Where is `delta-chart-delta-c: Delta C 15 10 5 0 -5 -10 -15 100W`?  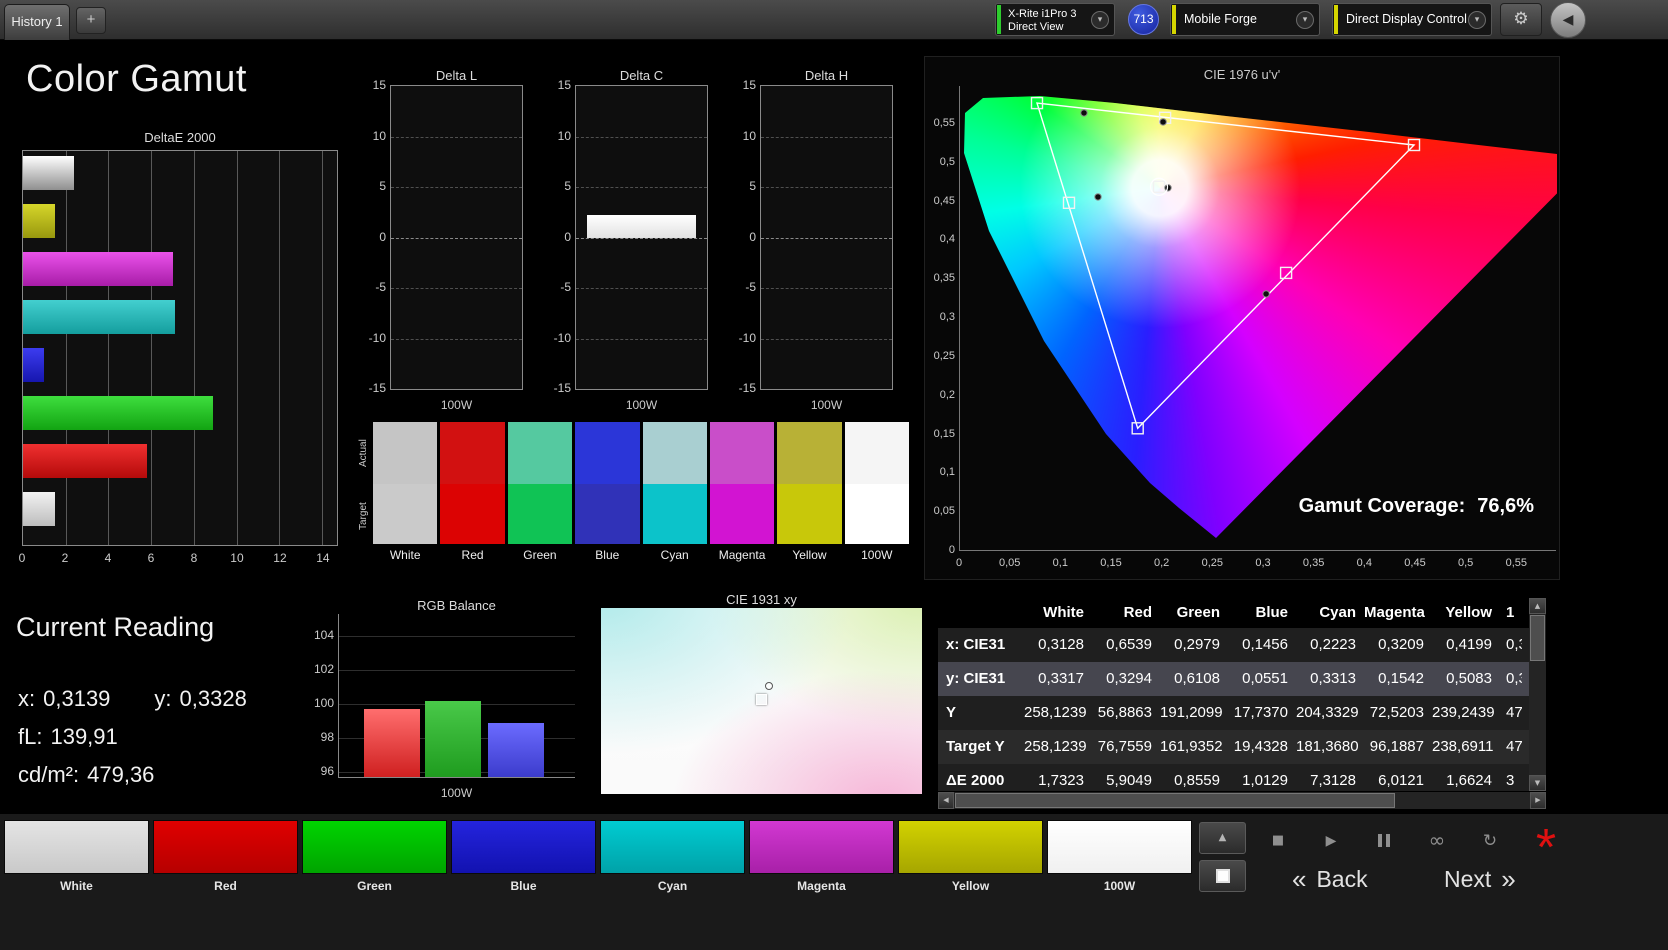
delta-chart-delta-c: Delta C 15 10 5 0 -5 -10 -15 100W is located at coordinates (631, 242).